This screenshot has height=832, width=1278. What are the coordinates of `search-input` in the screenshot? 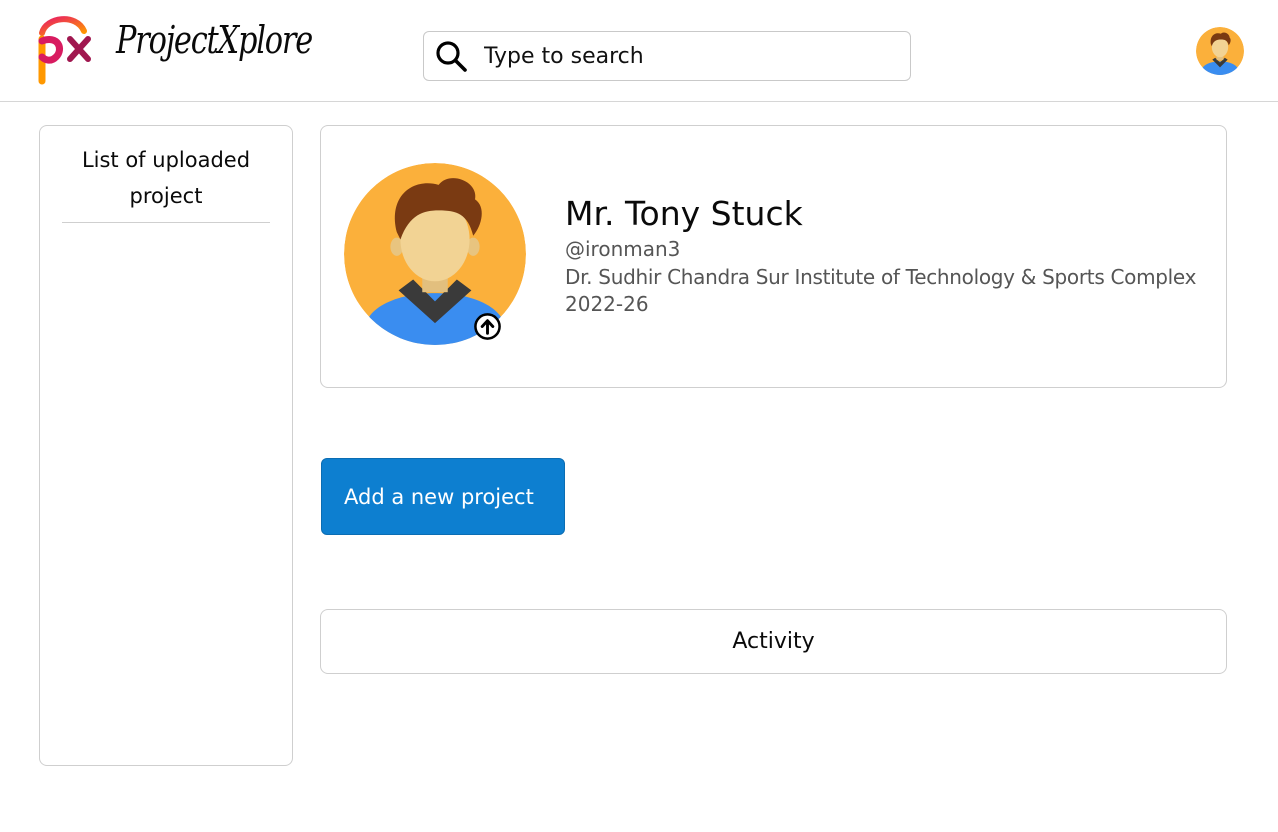 It's located at (684, 56).